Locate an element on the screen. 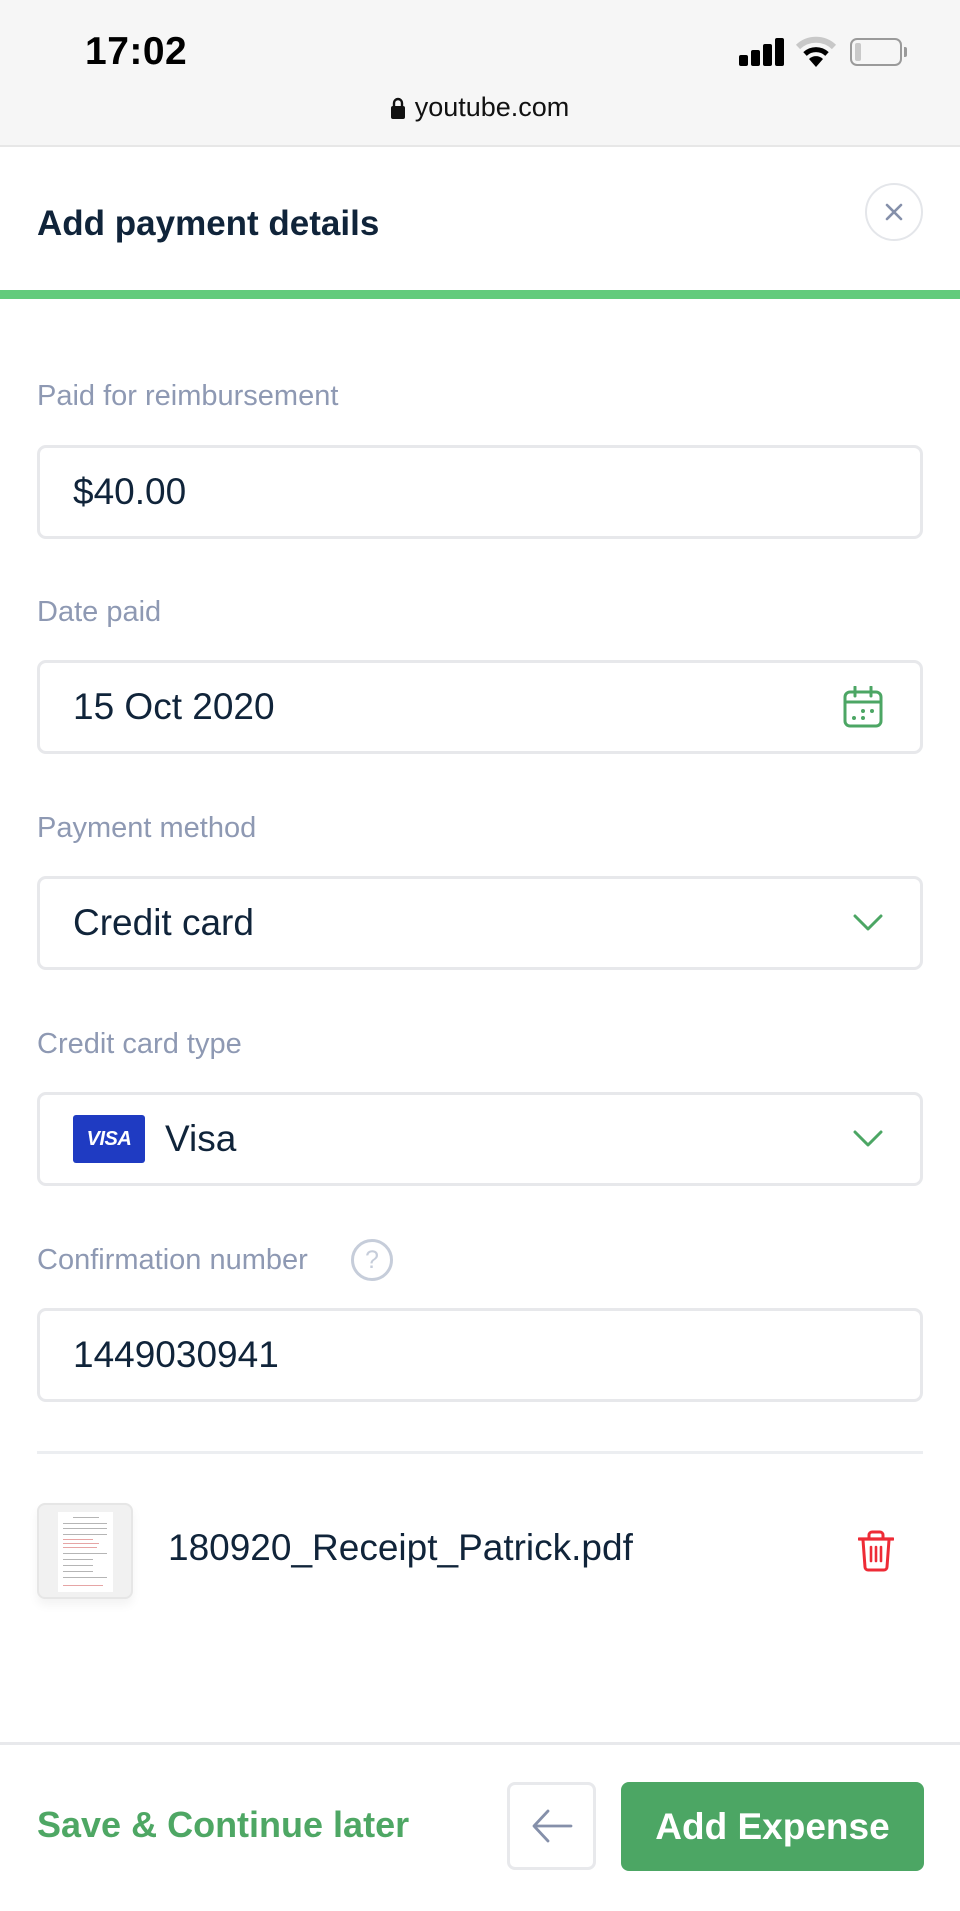  date-paid-input: 15 Oct 2020 is located at coordinates (480, 707).